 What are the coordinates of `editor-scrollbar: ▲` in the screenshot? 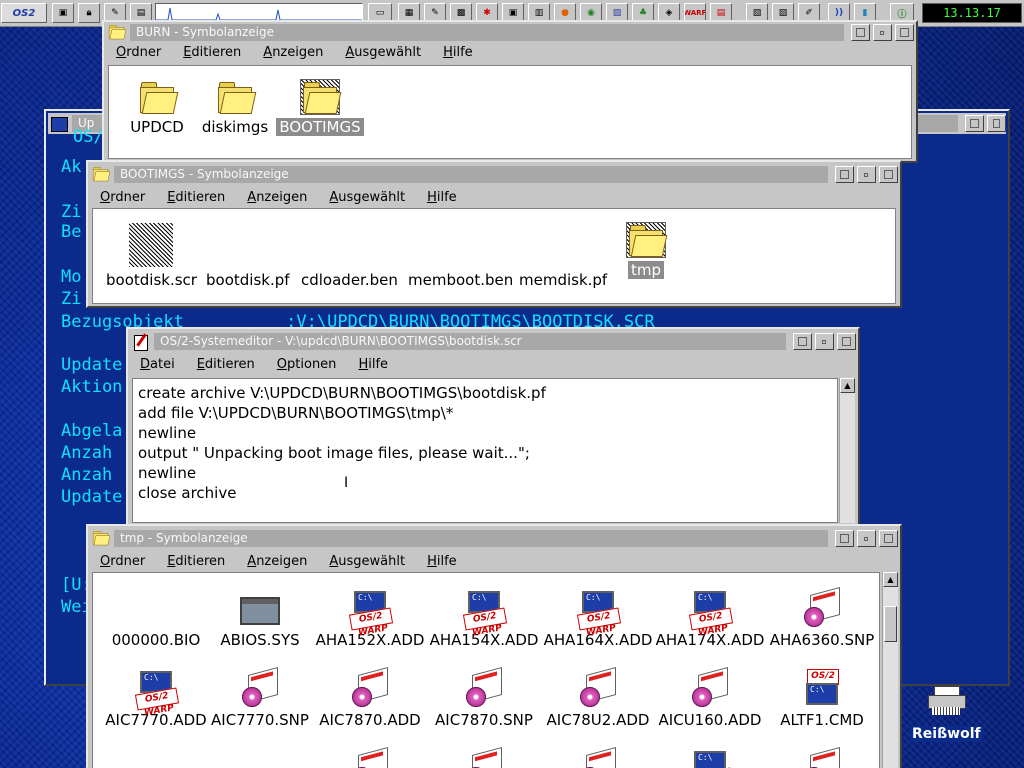 It's located at (847, 450).